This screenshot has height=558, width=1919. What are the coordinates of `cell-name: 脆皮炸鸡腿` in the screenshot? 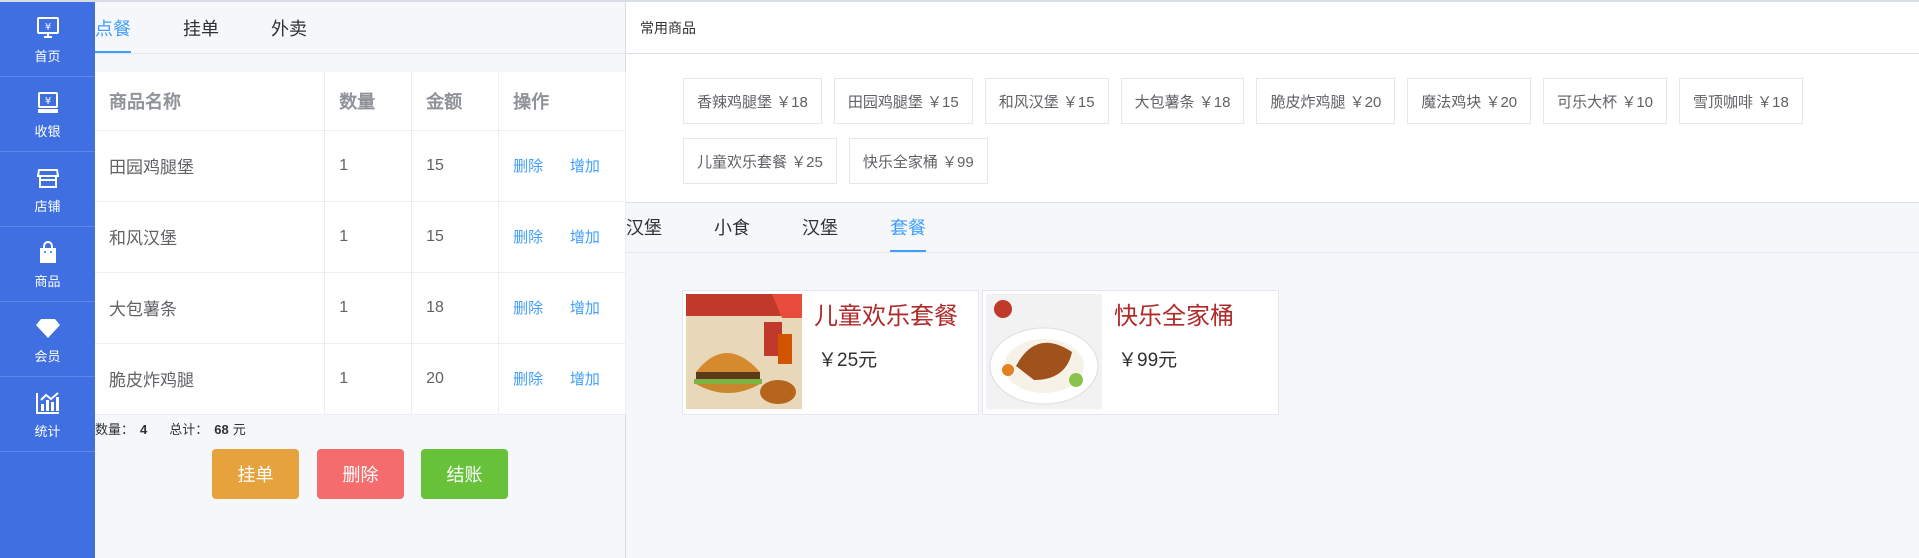 It's located at (210, 379).